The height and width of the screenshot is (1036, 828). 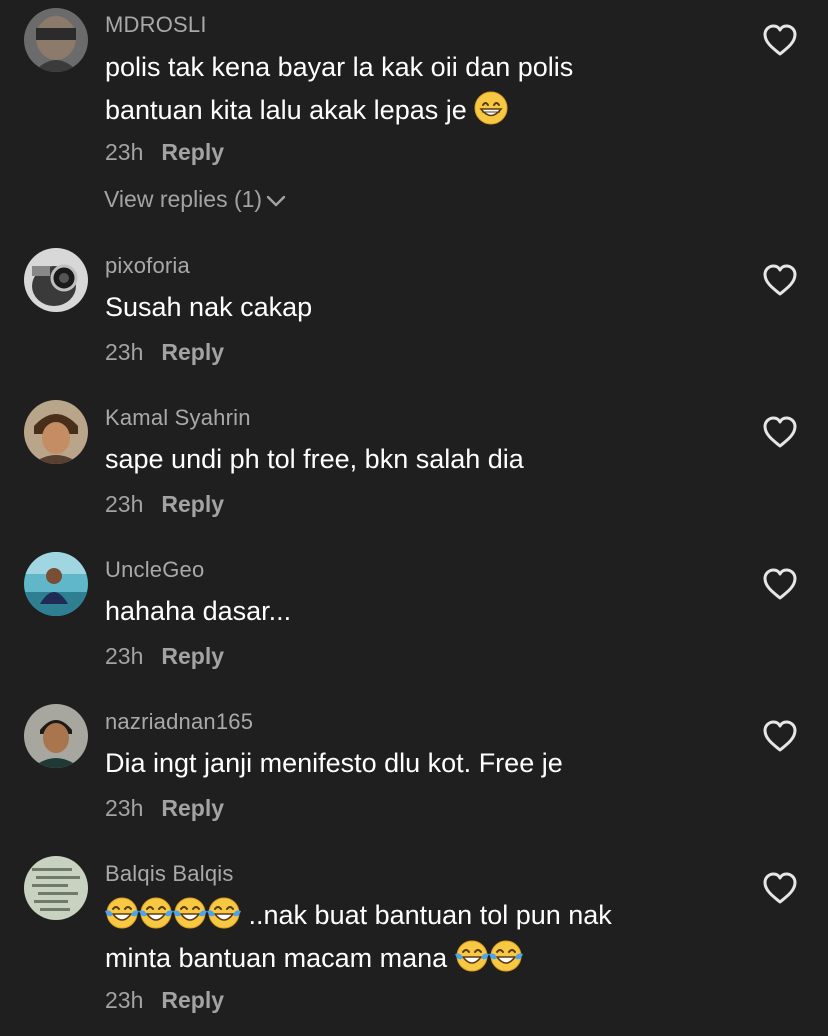 I want to click on username: Kamal Syahrin, so click(x=178, y=418).